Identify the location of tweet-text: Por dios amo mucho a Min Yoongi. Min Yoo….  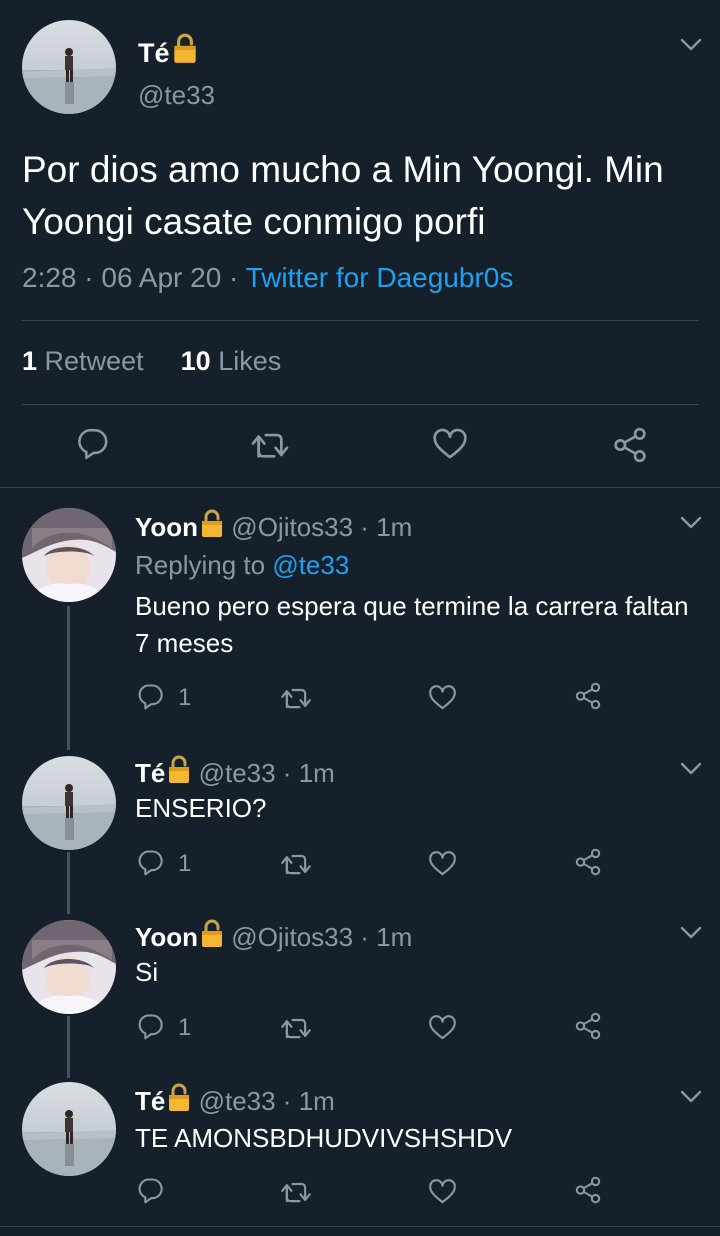
(343, 195).